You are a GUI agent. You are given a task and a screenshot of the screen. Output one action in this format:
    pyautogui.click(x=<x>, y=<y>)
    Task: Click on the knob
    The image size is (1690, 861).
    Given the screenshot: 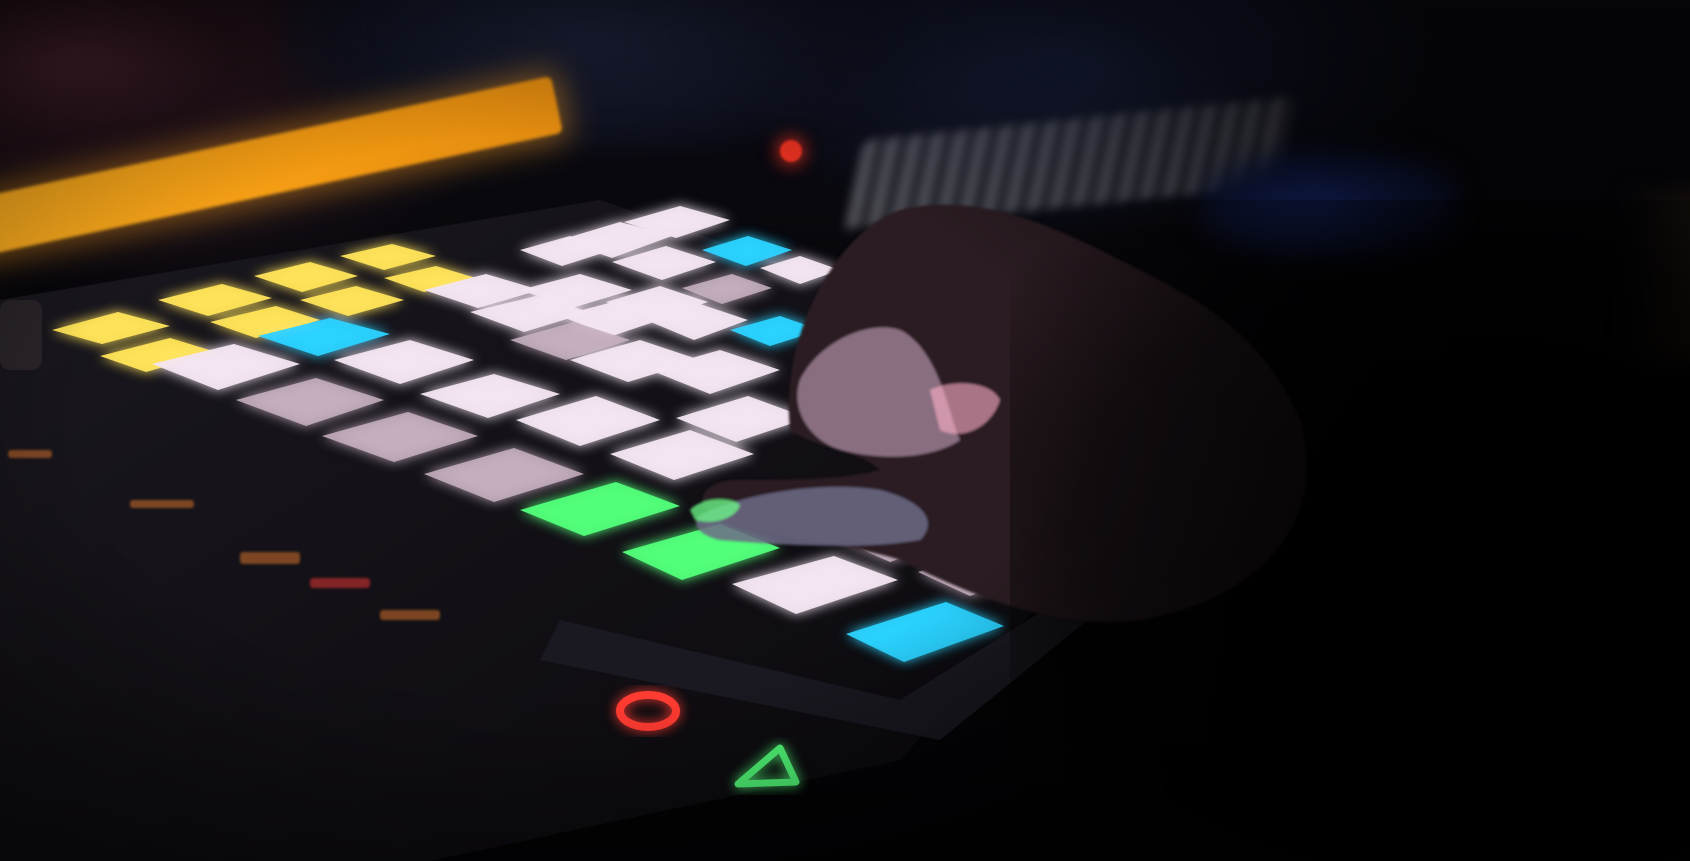 What is the action you would take?
    pyautogui.click(x=21, y=335)
    